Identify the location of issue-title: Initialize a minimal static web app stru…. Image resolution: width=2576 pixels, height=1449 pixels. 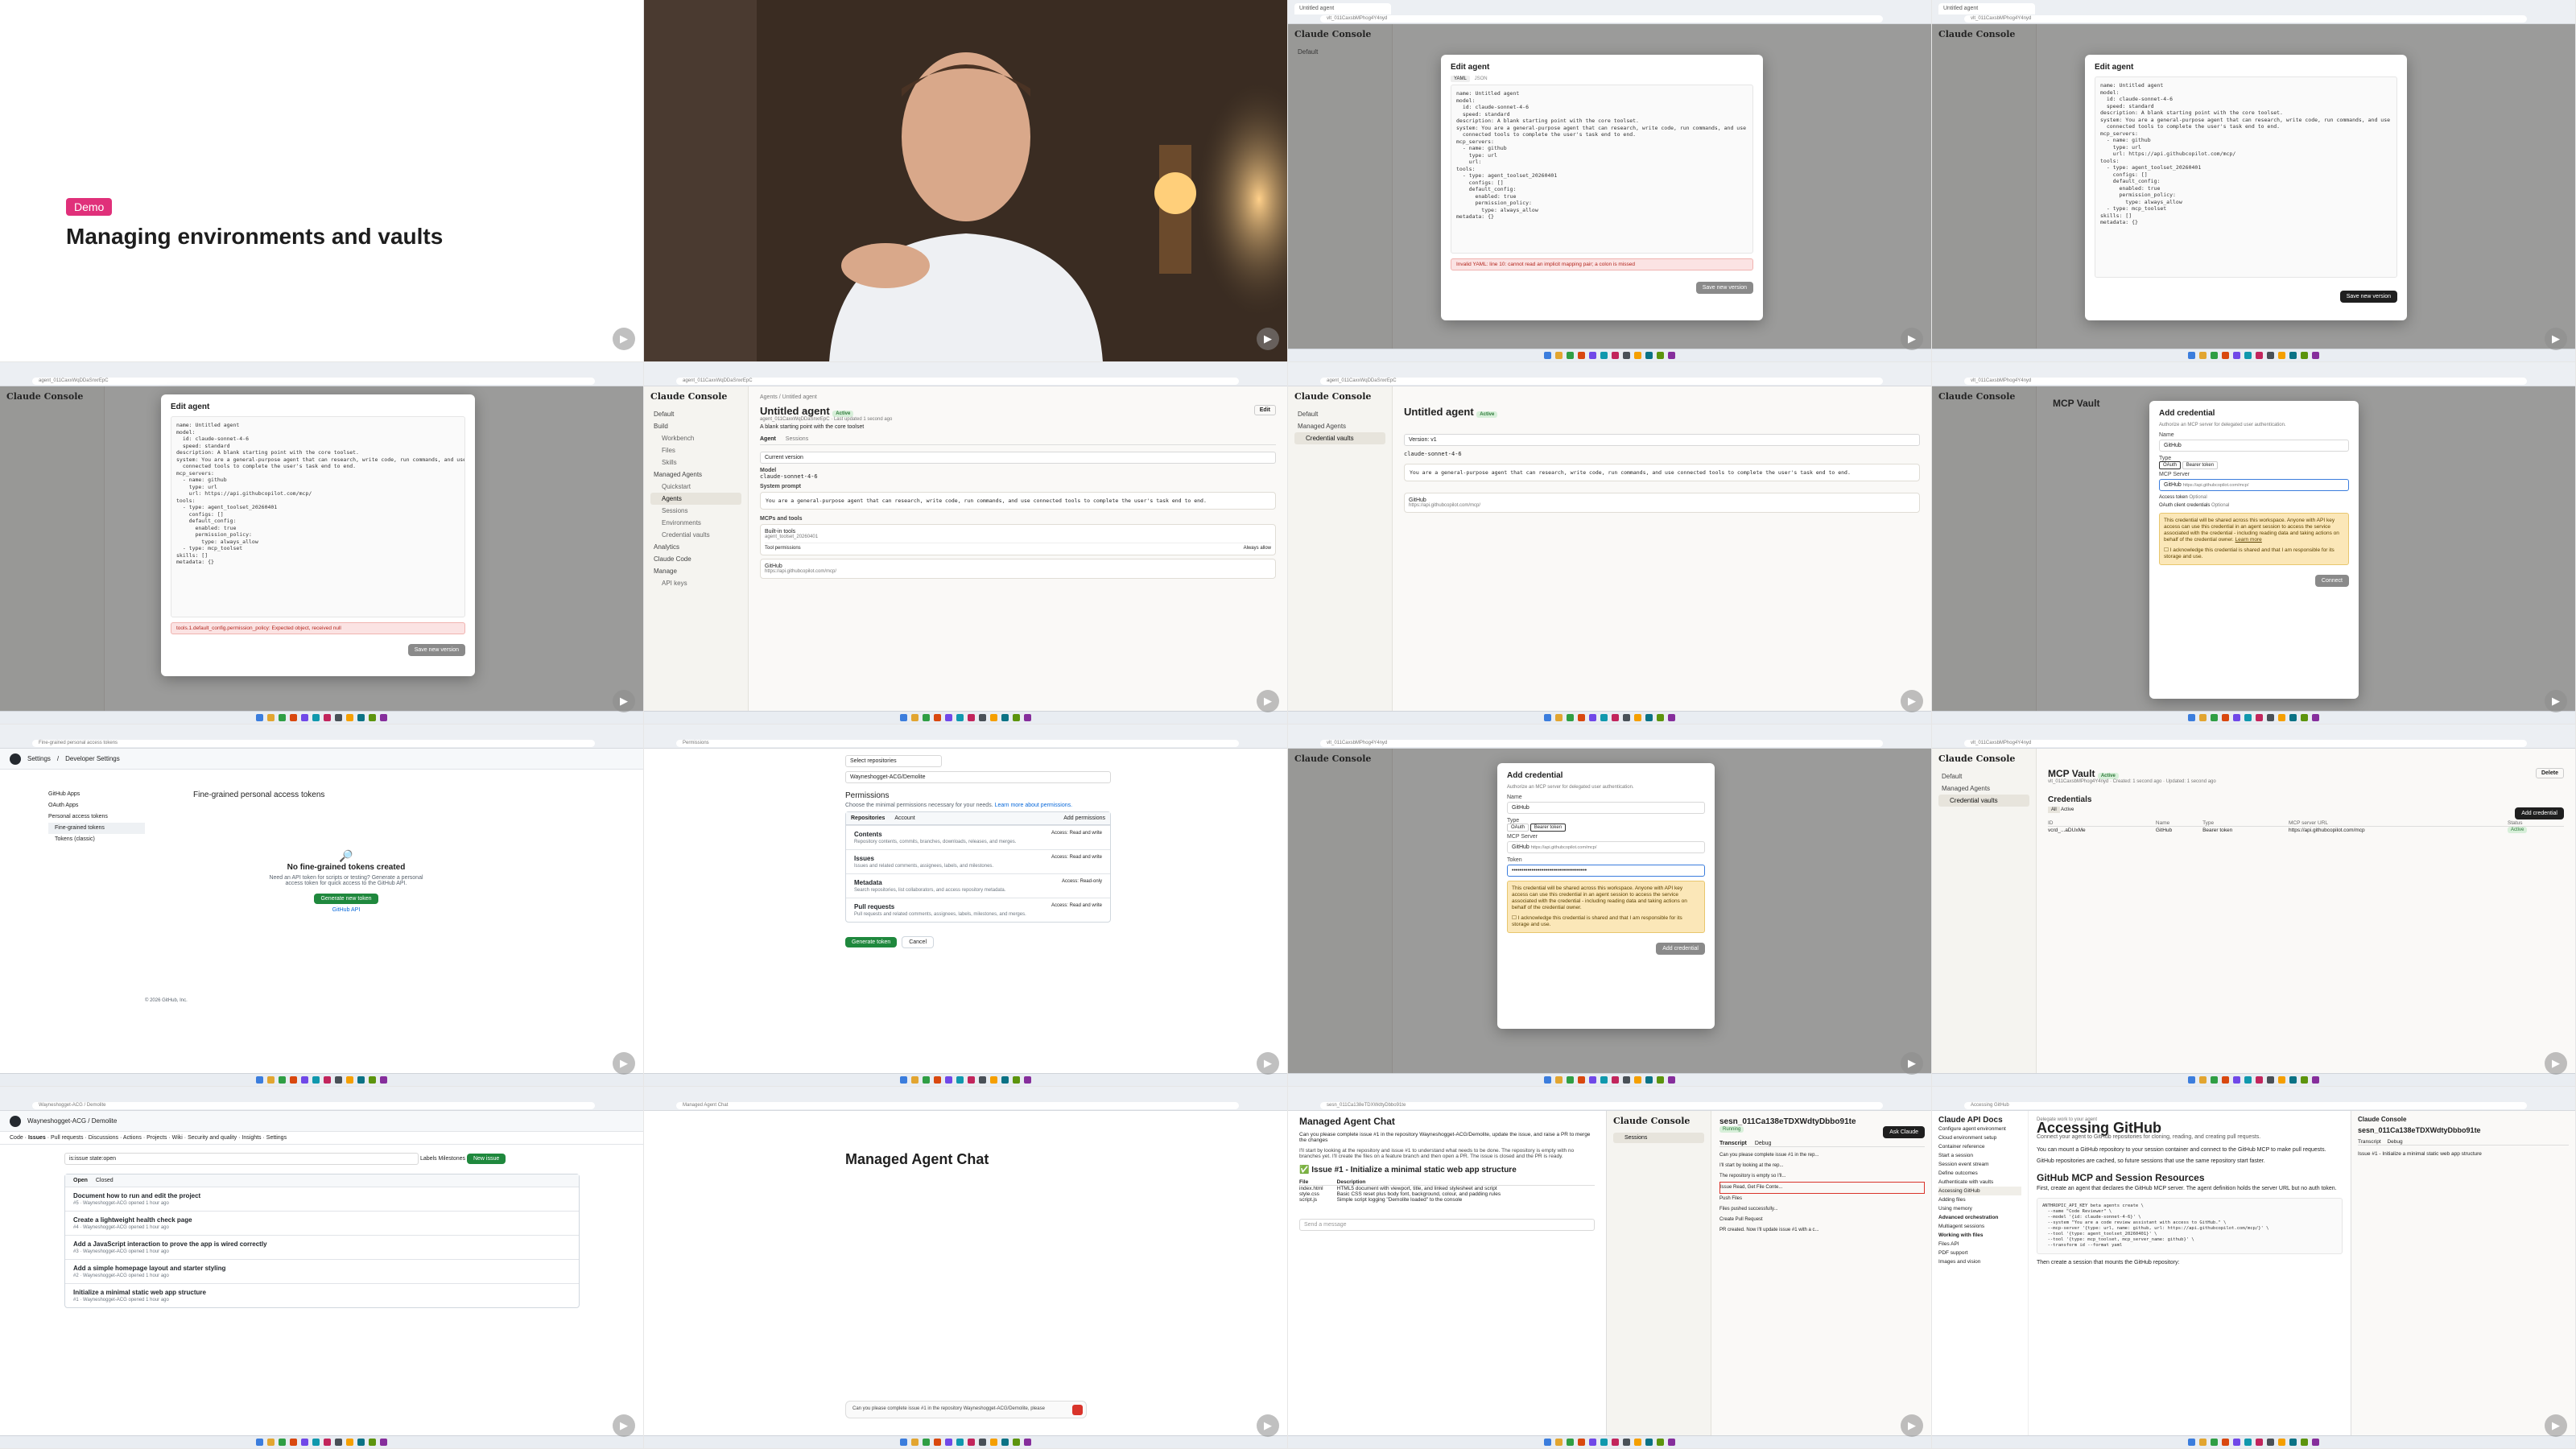
(322, 1292).